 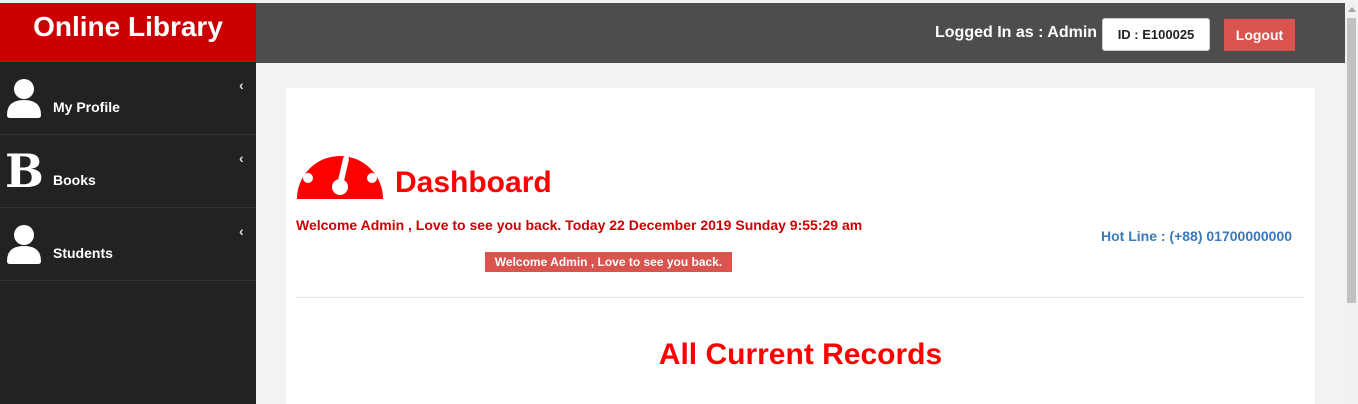 What do you see at coordinates (1016, 32) in the screenshot?
I see `logged-in-text: Logged In as : Admin` at bounding box center [1016, 32].